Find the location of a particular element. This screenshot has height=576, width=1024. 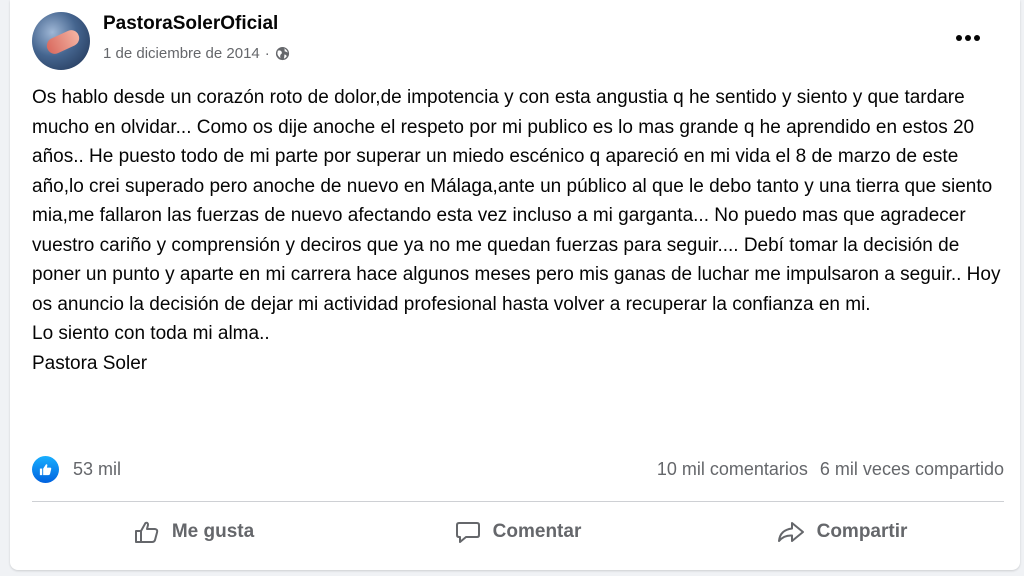

comment-bubble-icon is located at coordinates (467, 532).